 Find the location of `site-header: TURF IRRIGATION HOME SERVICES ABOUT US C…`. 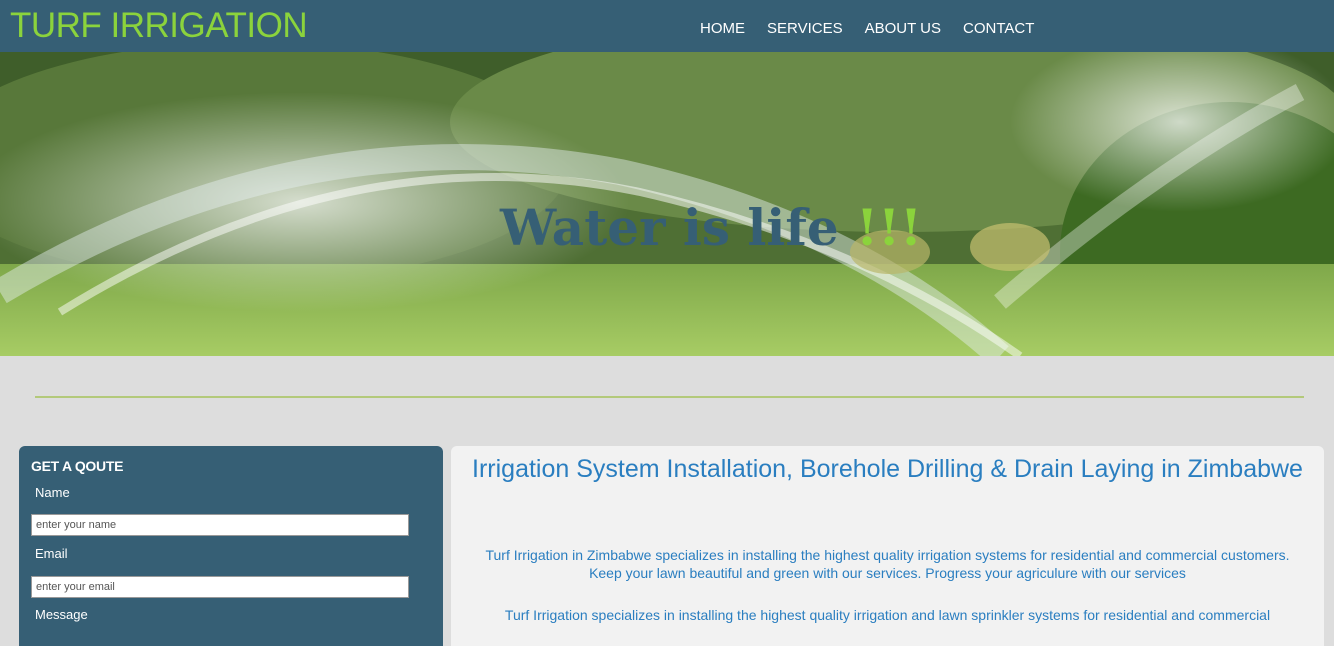

site-header: TURF IRRIGATION HOME SERVICES ABOUT US C… is located at coordinates (667, 26).